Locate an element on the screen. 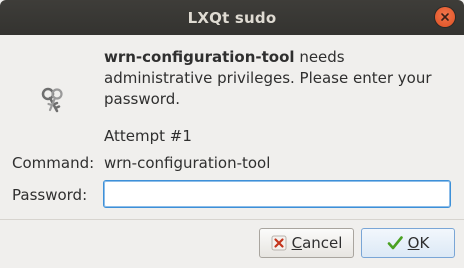  cancel-button: Cancel is located at coordinates (306, 243).